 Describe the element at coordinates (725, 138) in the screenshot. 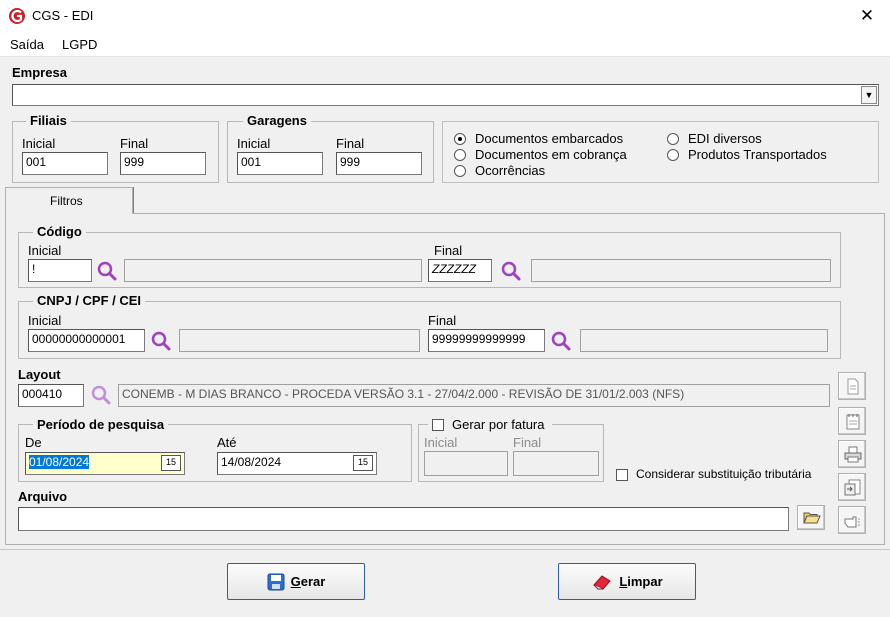

I see `option-edi-diversos: EDI diversos` at that location.